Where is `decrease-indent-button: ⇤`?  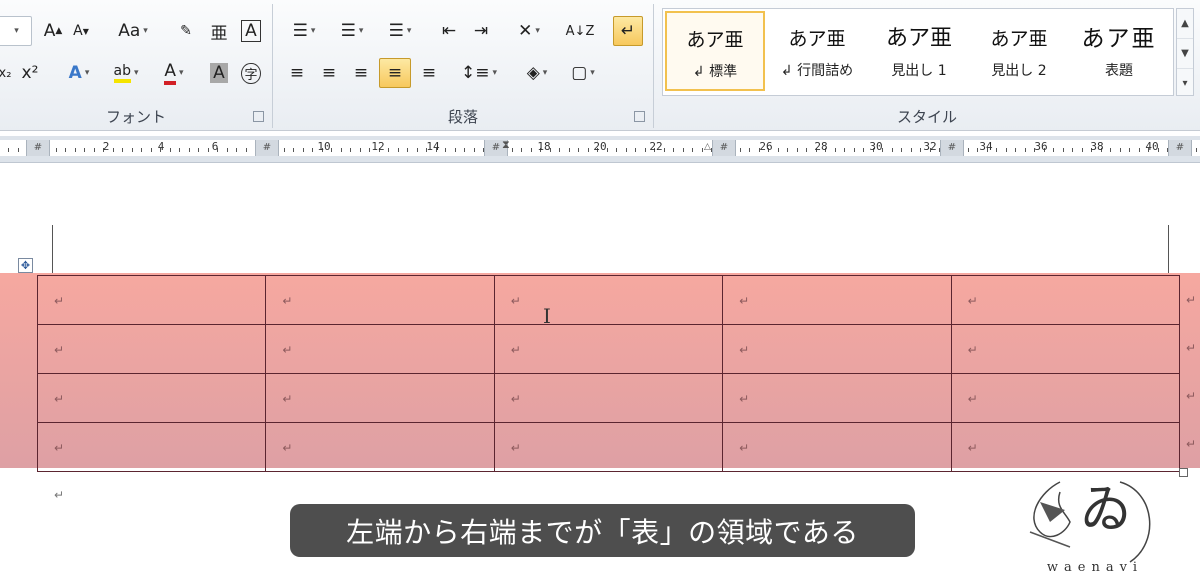 decrease-indent-button: ⇤ is located at coordinates (449, 31).